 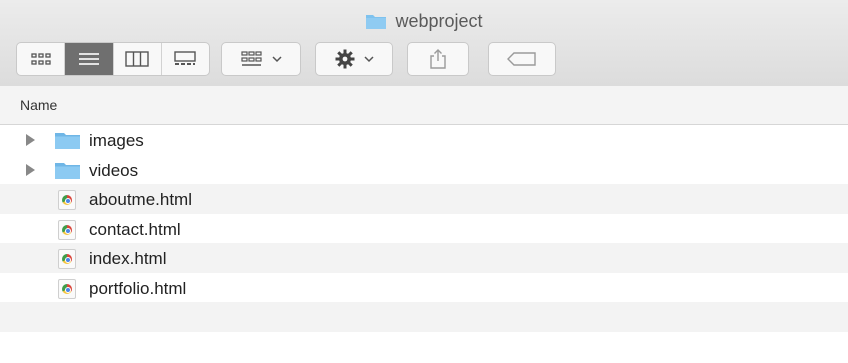 What do you see at coordinates (439, 21) in the screenshot?
I see `window-title-text: webproject` at bounding box center [439, 21].